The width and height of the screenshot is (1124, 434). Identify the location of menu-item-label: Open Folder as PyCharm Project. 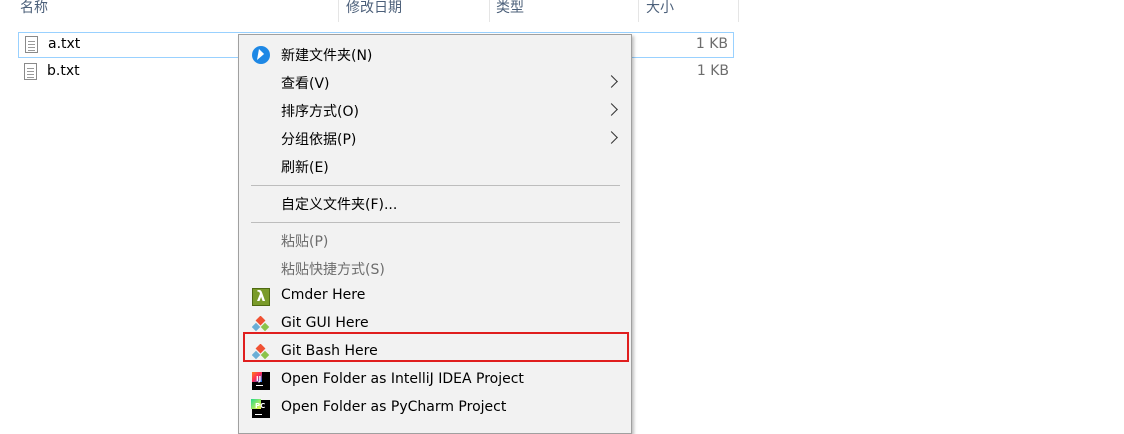
(394, 407).